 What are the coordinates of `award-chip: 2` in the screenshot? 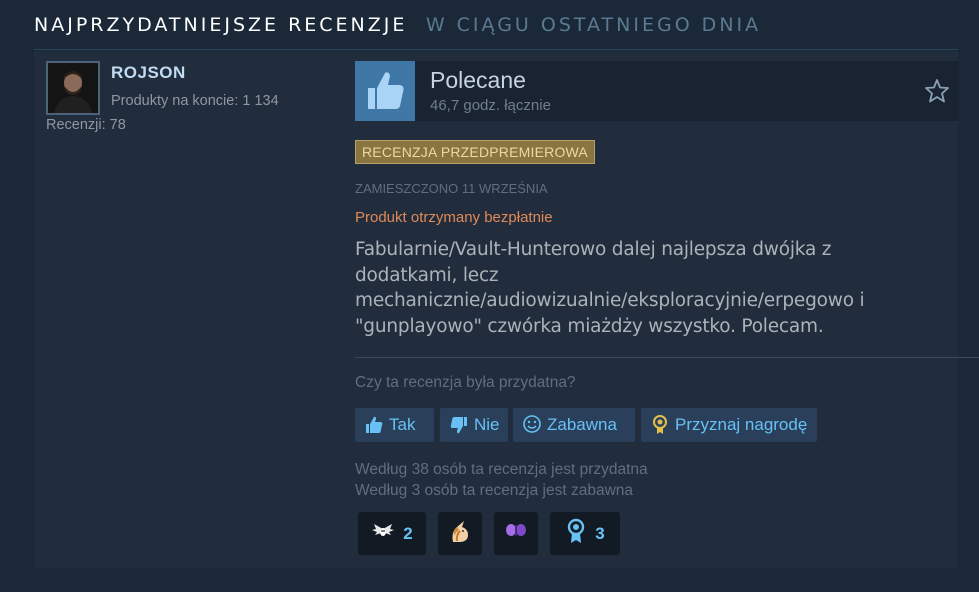 It's located at (392, 533).